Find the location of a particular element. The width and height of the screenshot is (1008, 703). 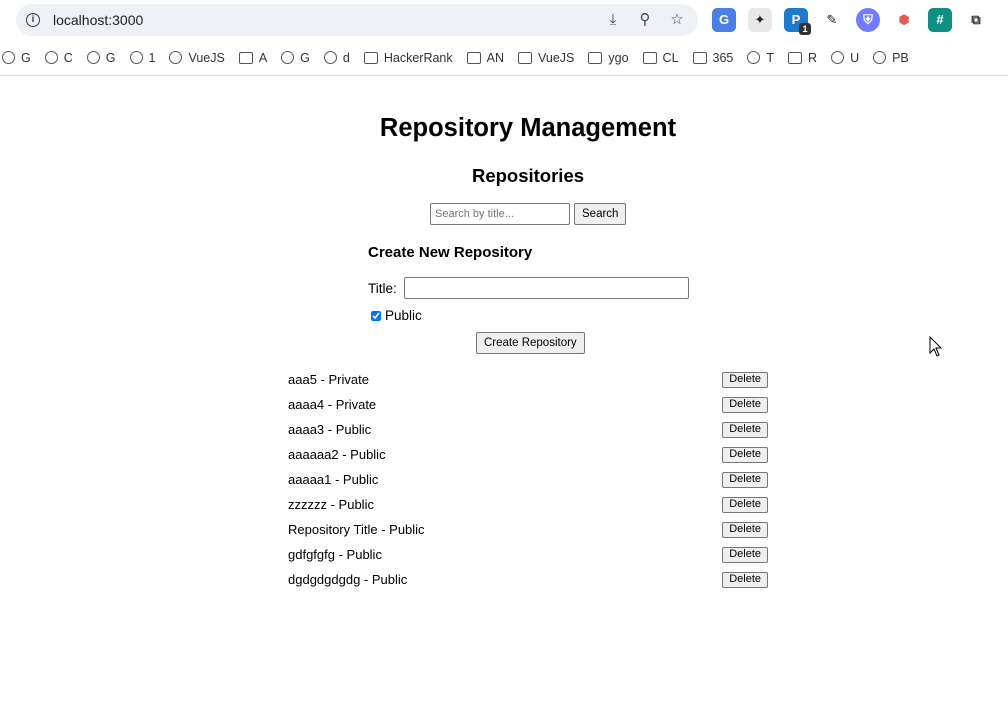

bookmark-item: ygo is located at coordinates (608, 57).